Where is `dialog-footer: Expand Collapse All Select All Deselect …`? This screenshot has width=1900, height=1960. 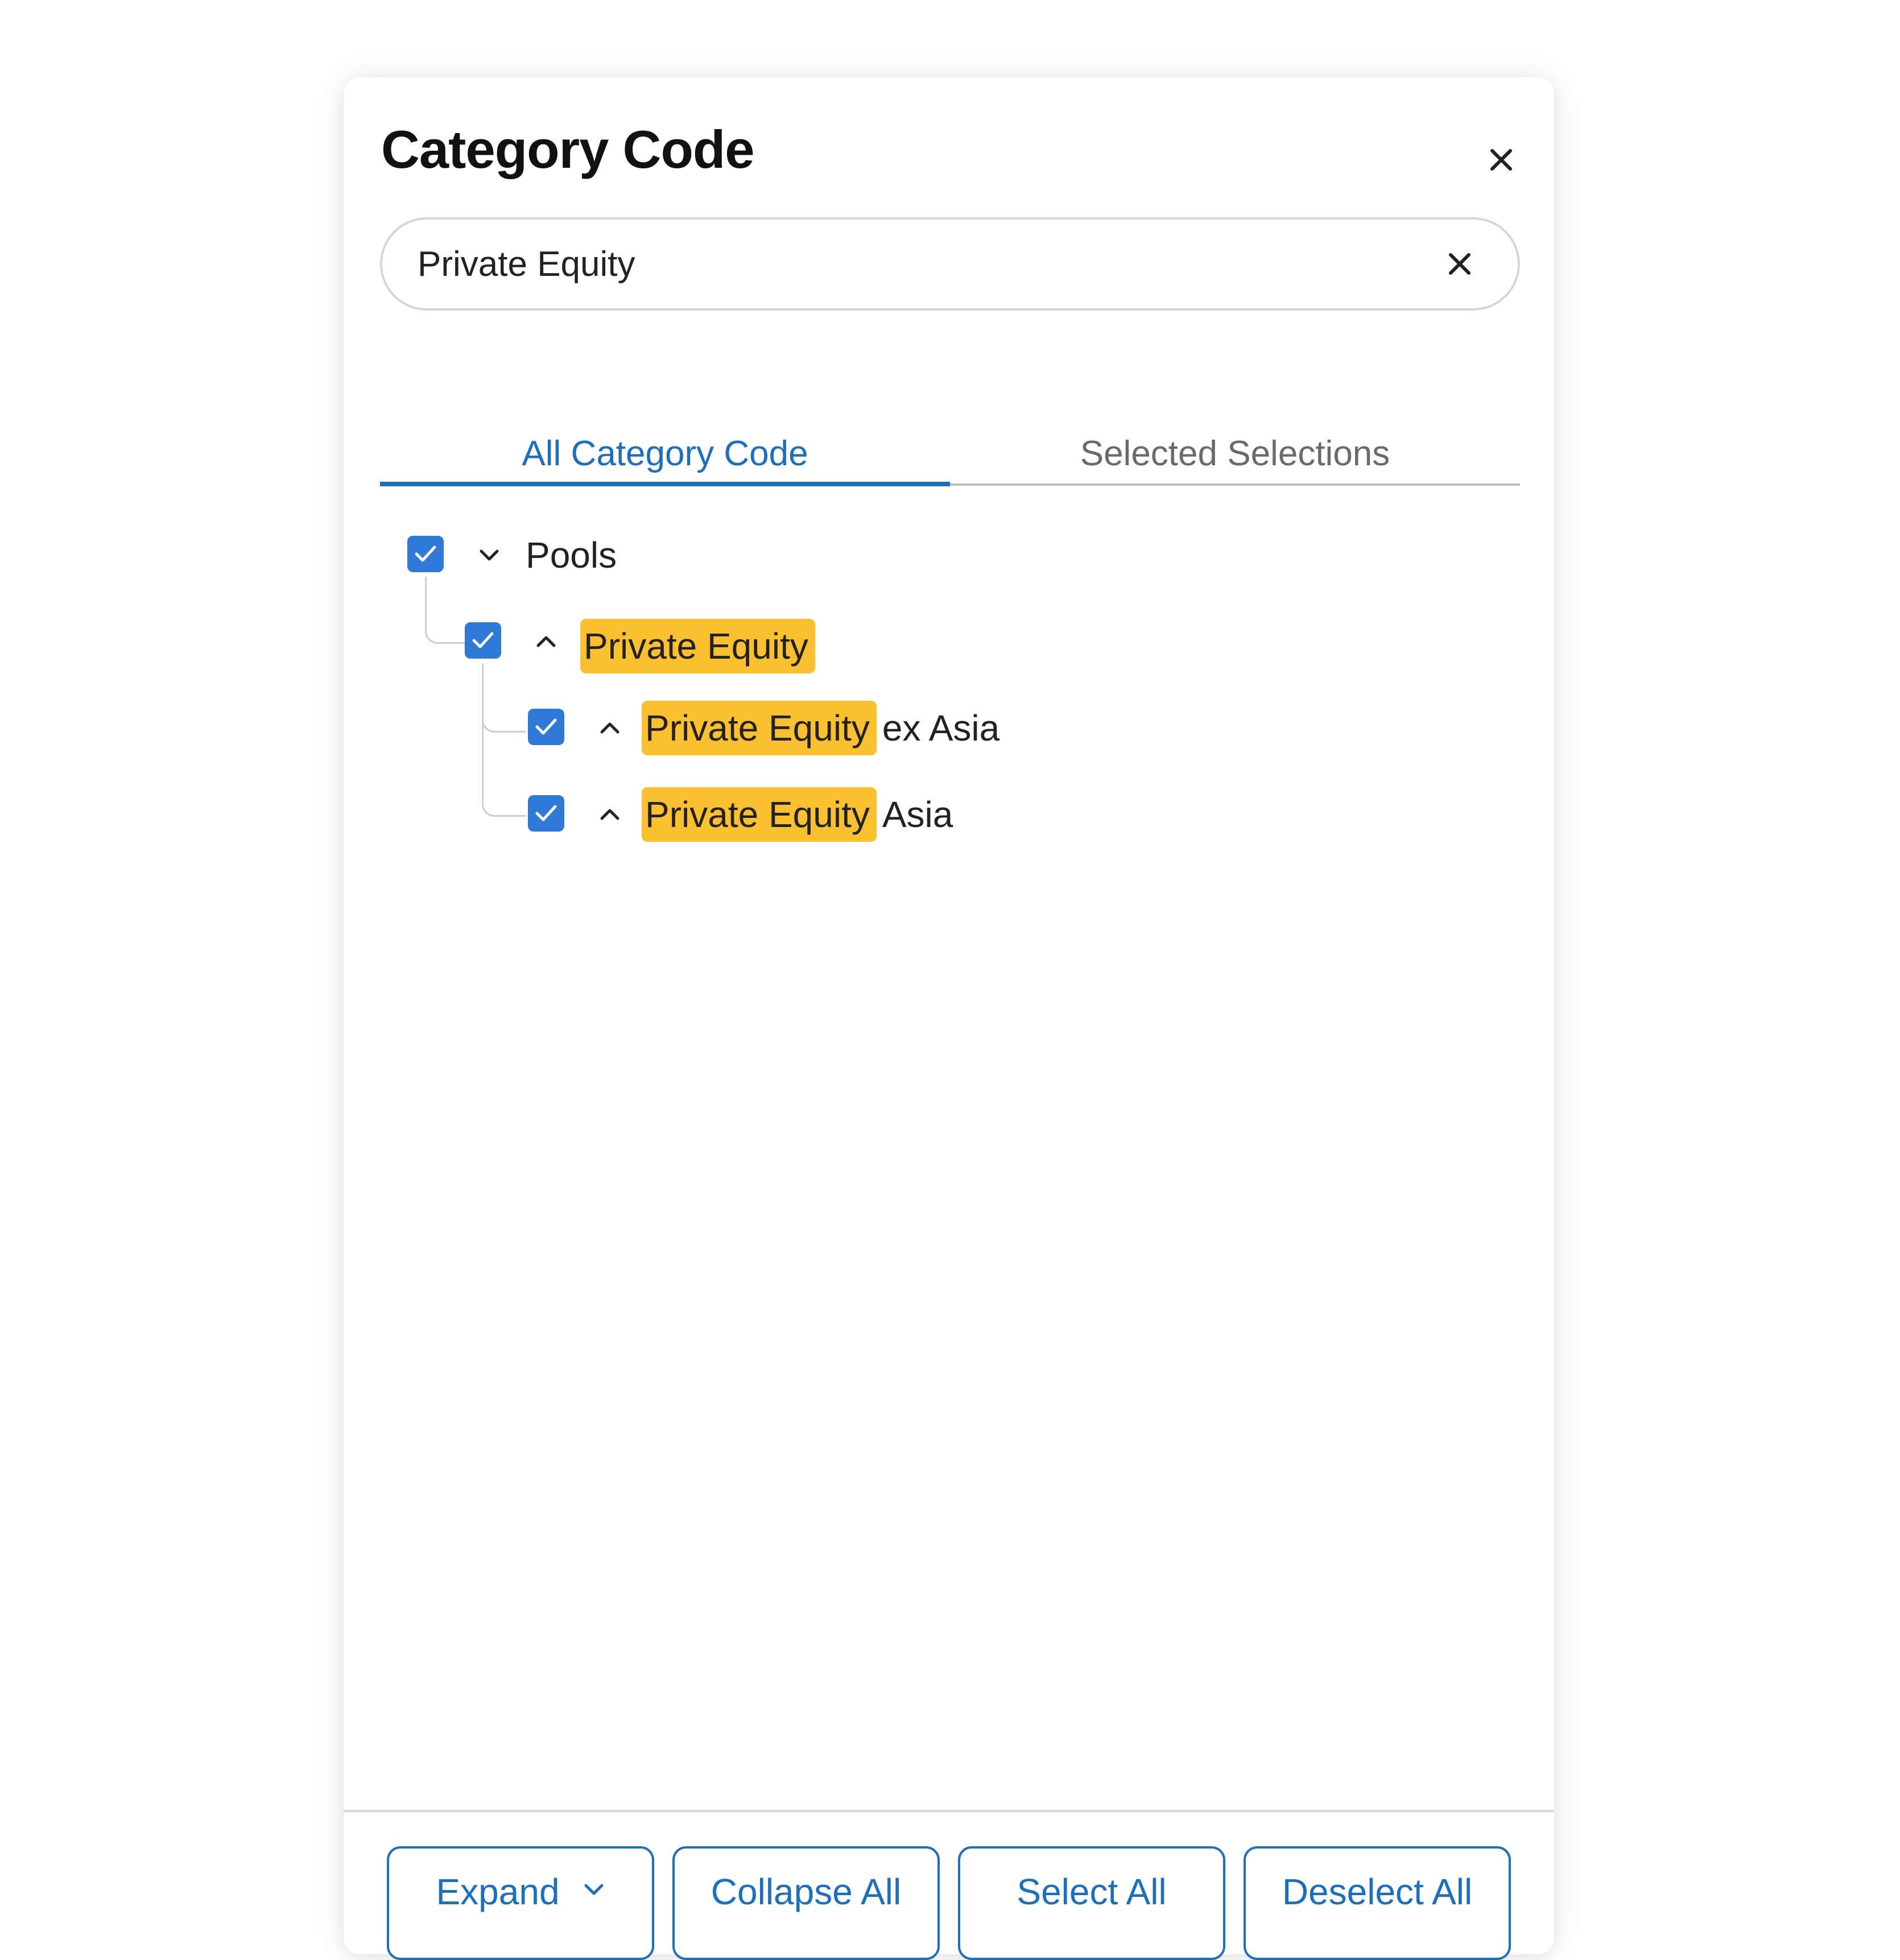
dialog-footer: Expand Collapse All Select All Deselect … is located at coordinates (949, 1885).